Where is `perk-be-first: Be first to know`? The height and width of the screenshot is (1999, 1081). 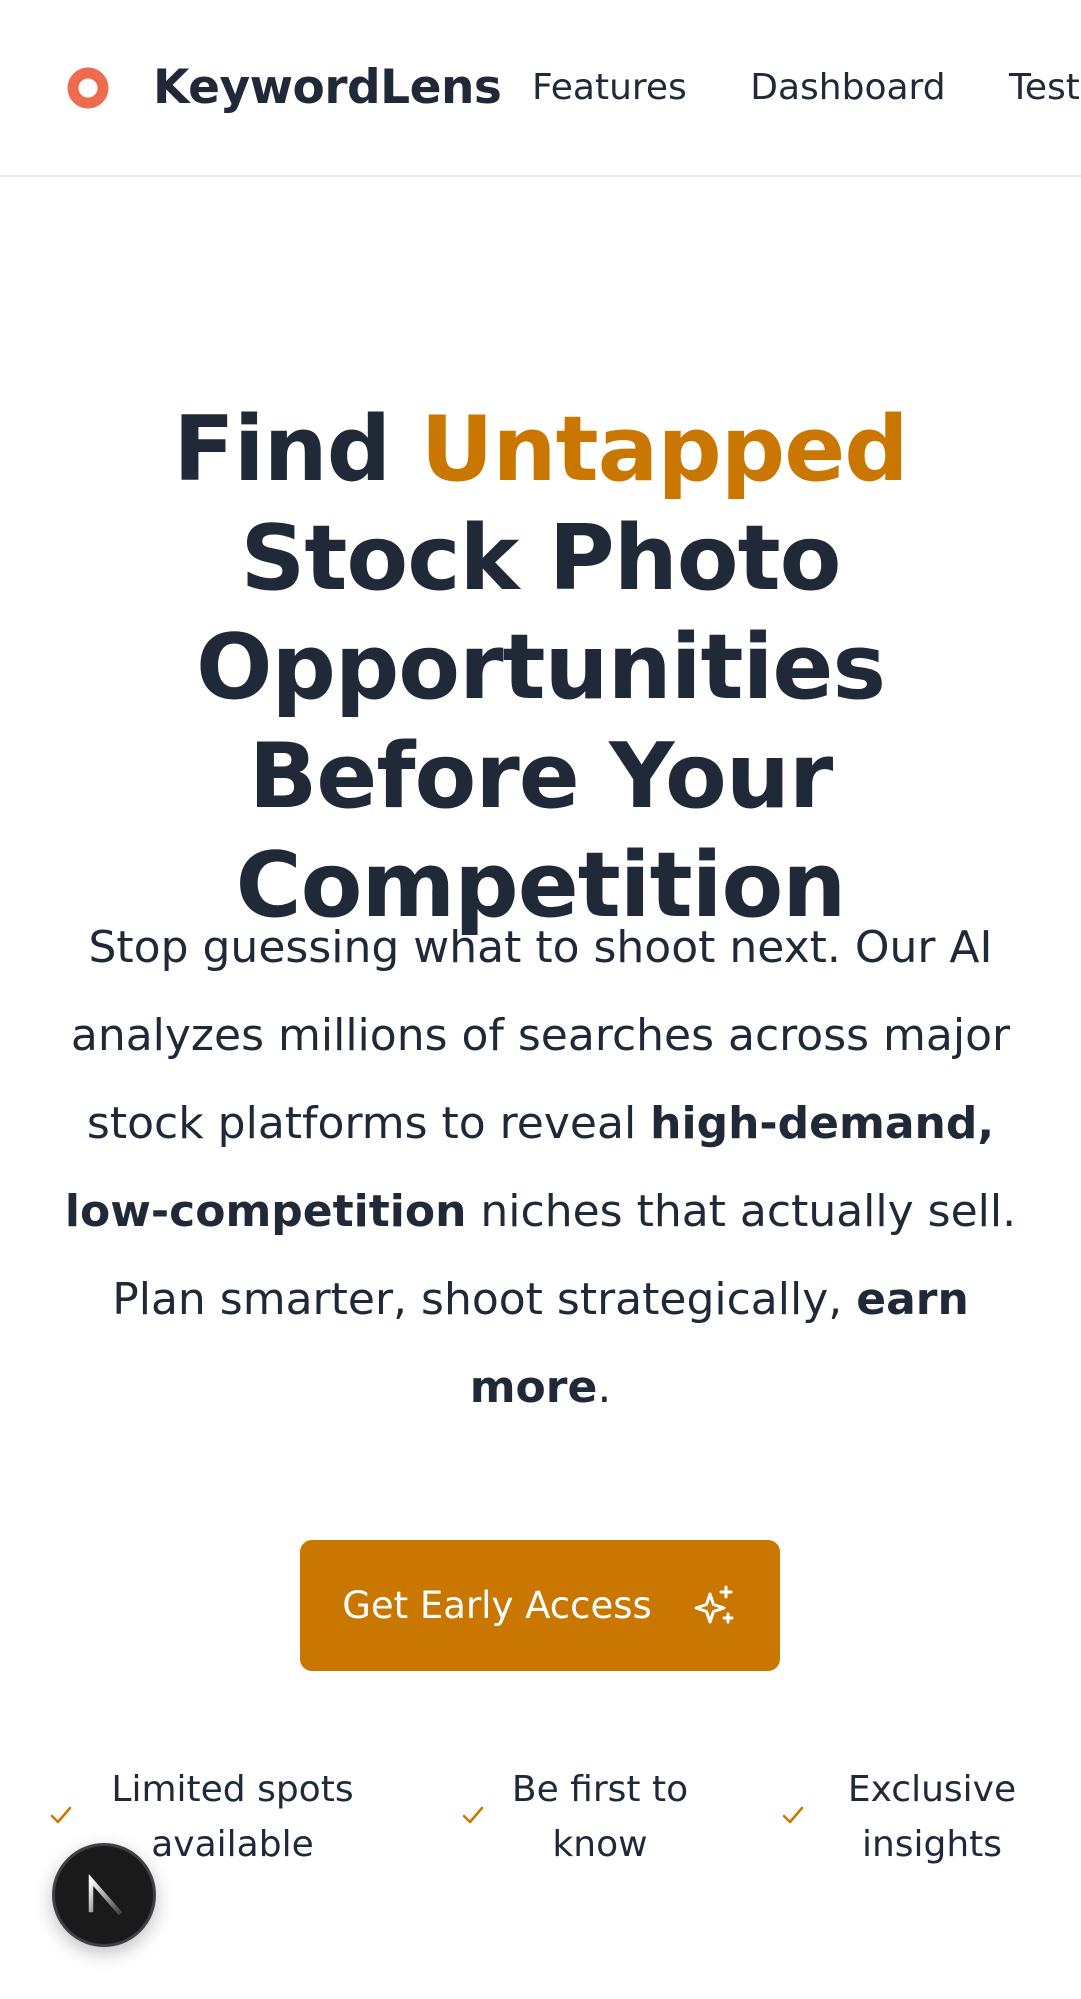
perk-be-first: Be first to know is located at coordinates (581, 1817).